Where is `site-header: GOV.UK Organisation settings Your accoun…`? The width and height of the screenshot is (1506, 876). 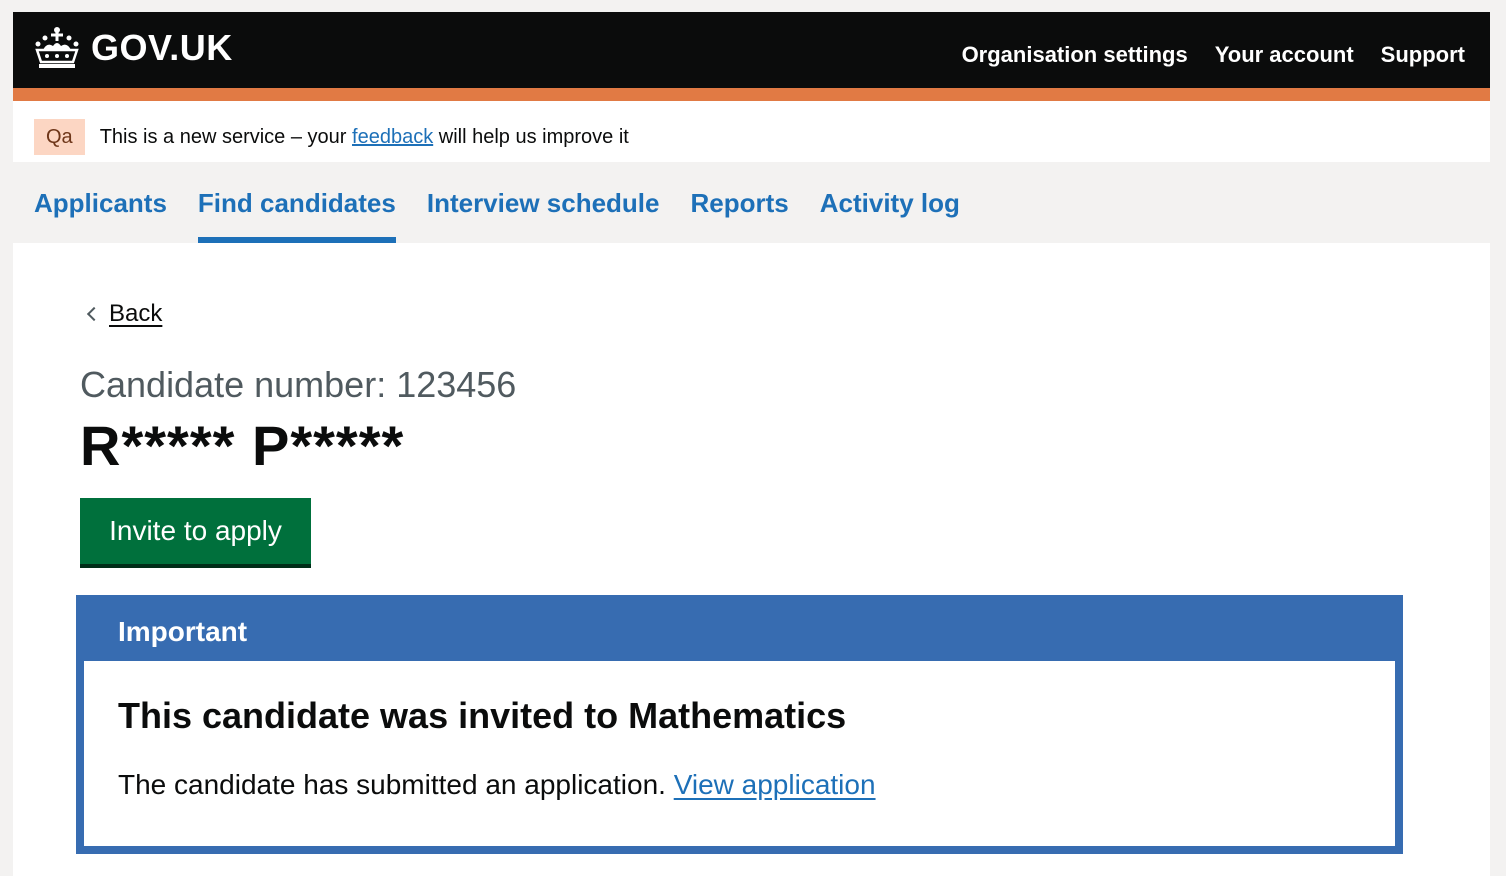
site-header: GOV.UK Organisation settings Your accoun… is located at coordinates (751, 56).